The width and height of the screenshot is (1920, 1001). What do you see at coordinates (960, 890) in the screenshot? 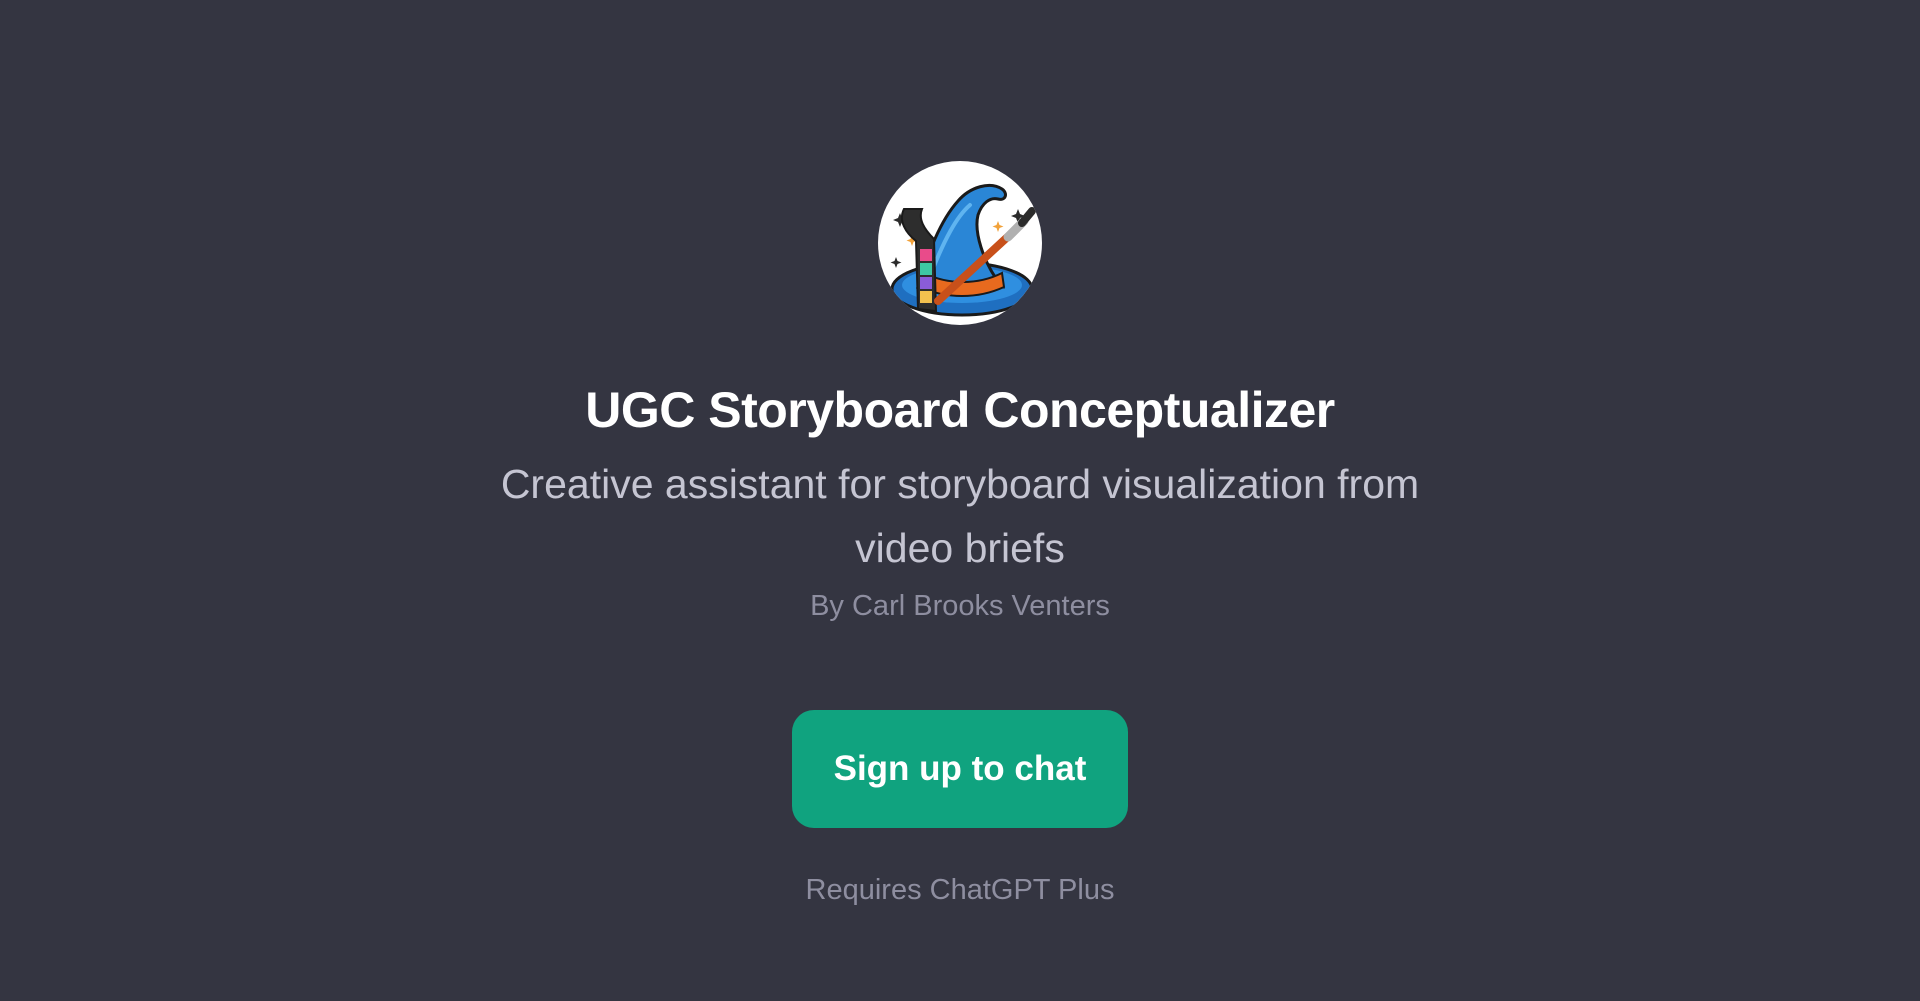
I see `requirement-note: Requires ChatGPT Plus` at bounding box center [960, 890].